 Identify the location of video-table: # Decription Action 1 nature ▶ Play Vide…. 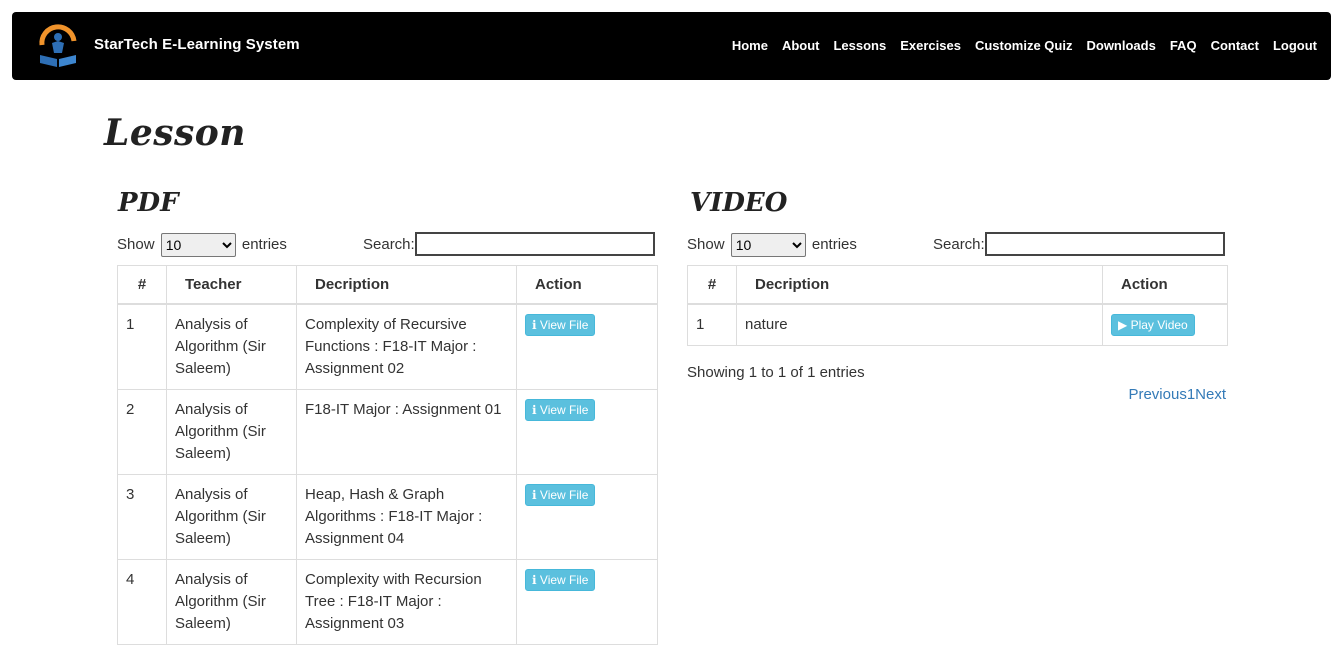
(957, 305).